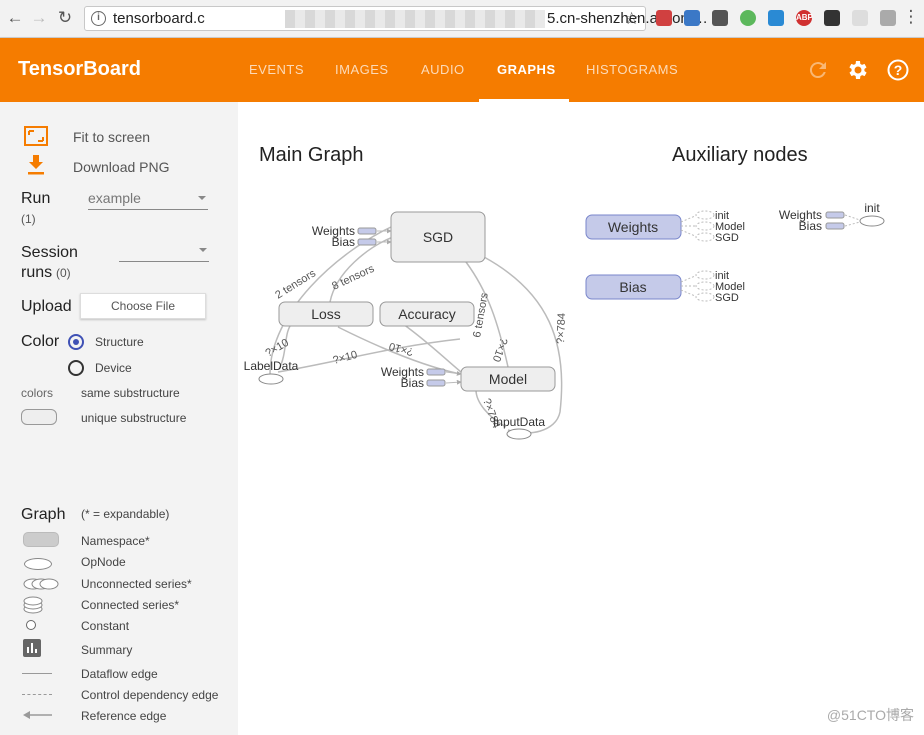 The width and height of the screenshot is (924, 735). I want to click on redacted-url-segment, so click(415, 19).